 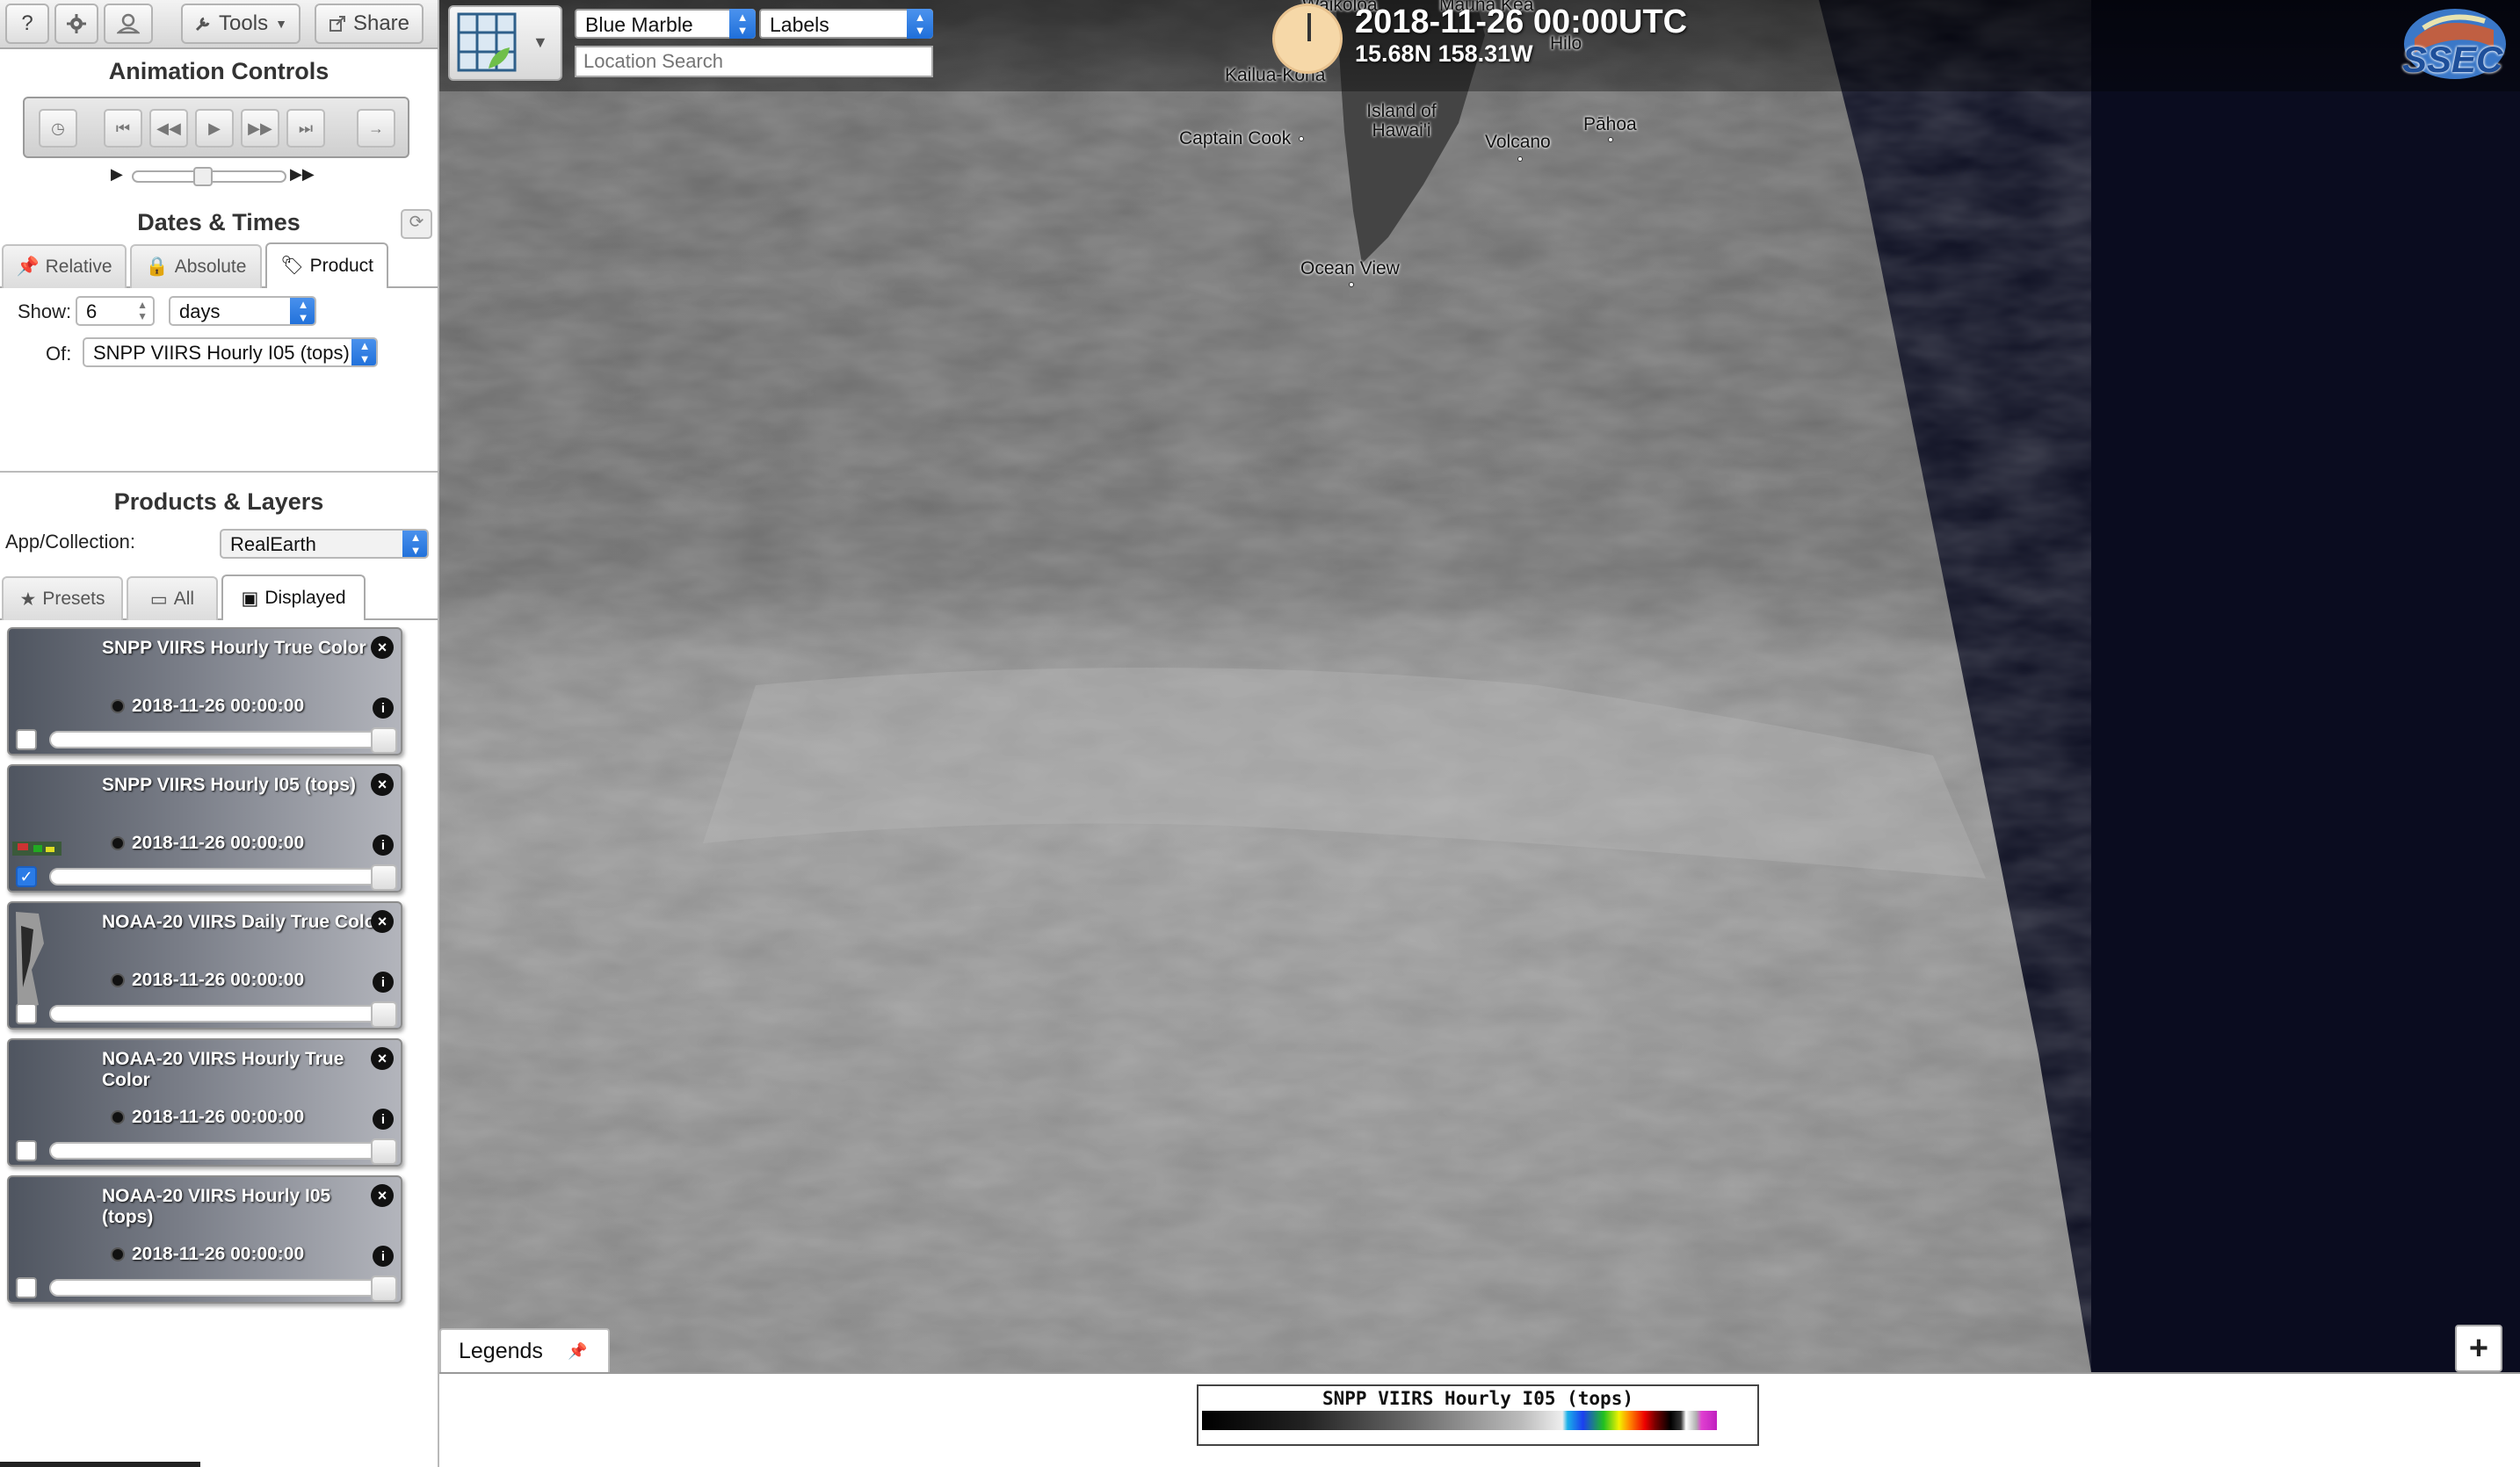 I want to click on layer-time-value: 2018-11-26 00:00:00, so click(x=218, y=1254).